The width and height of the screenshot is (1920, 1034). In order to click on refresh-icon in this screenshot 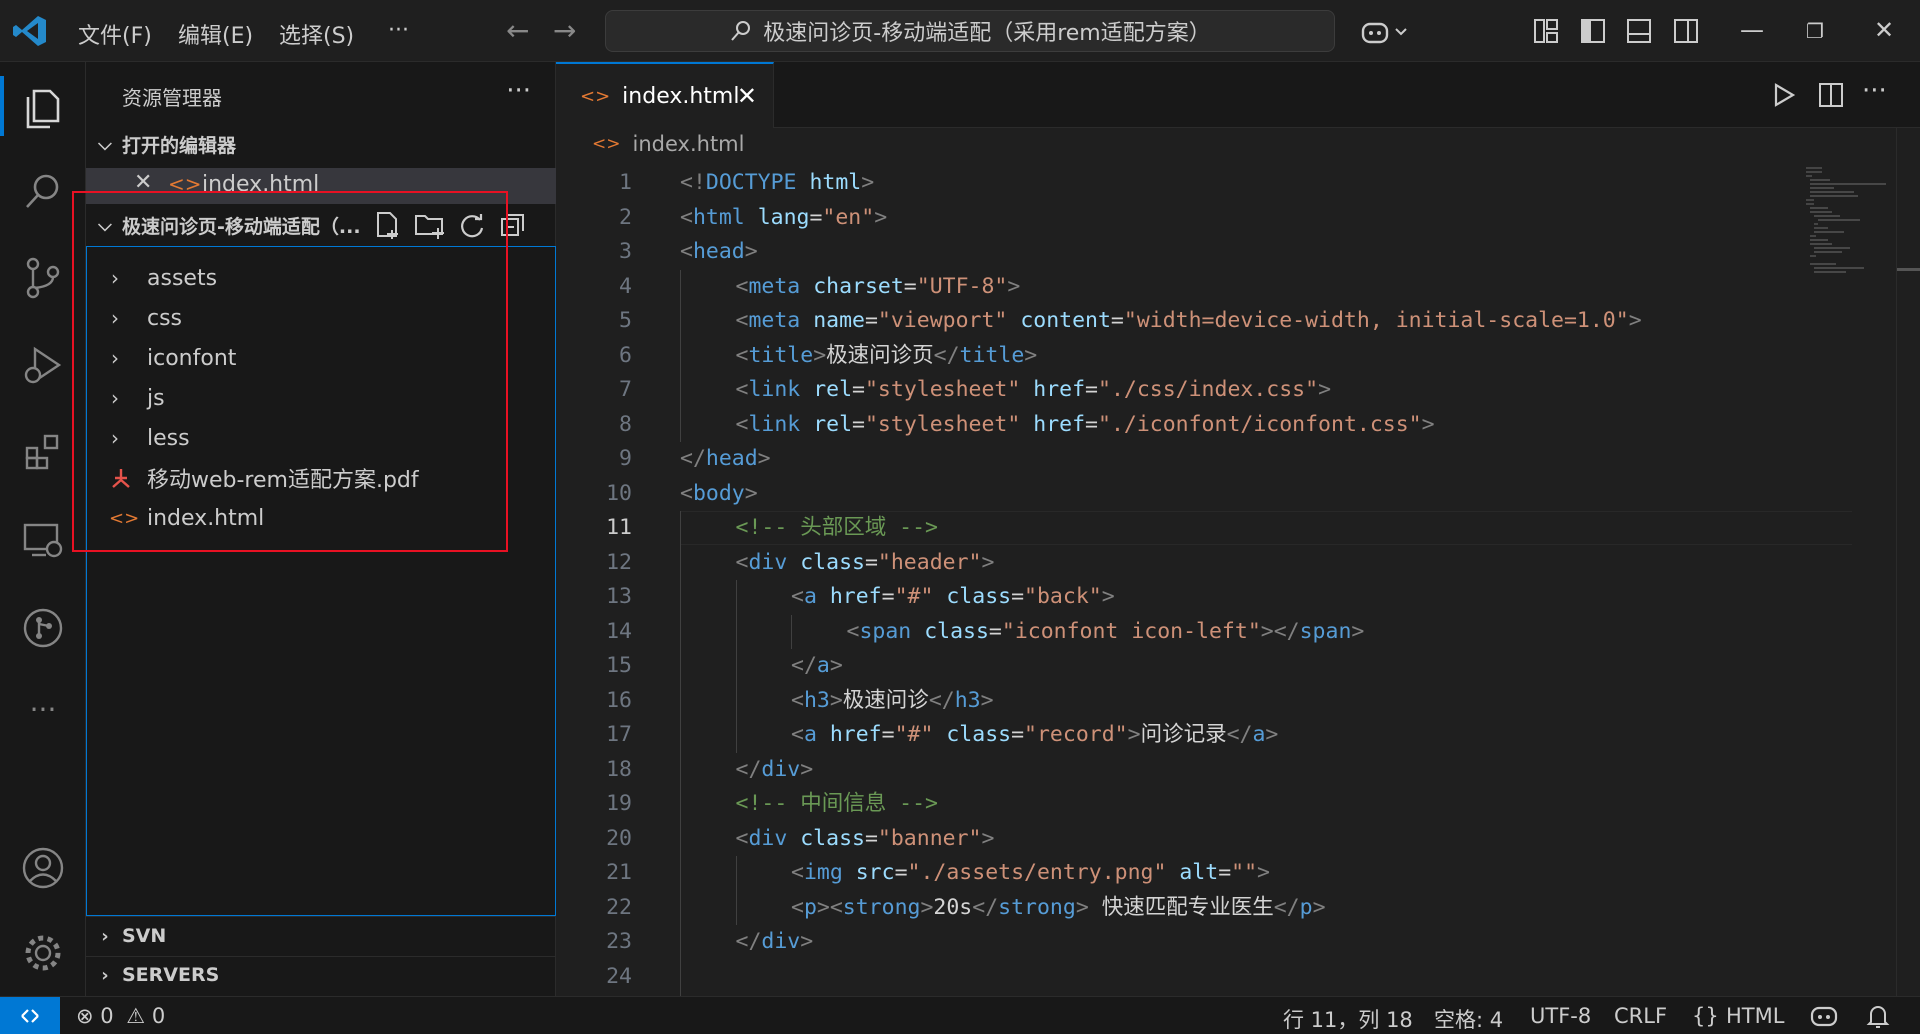, I will do `click(472, 226)`.